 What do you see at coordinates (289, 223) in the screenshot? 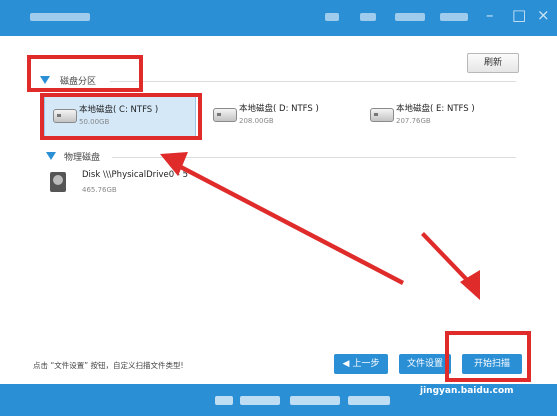
I see `arrow-to-drive-c` at bounding box center [289, 223].